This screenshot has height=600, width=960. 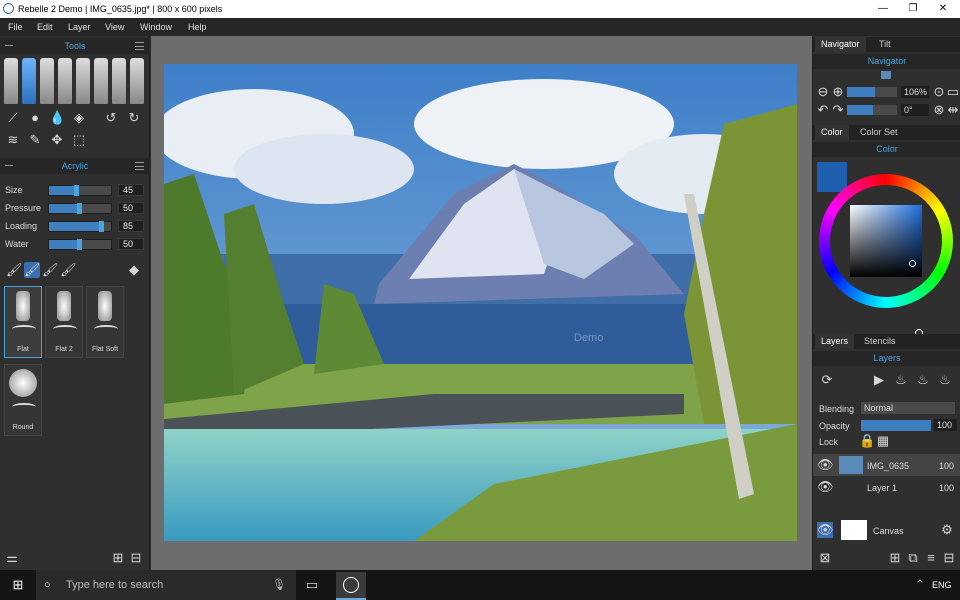 What do you see at coordinates (50, 270) in the screenshot?
I see `brush-mode-2-icon: 🖌` at bounding box center [50, 270].